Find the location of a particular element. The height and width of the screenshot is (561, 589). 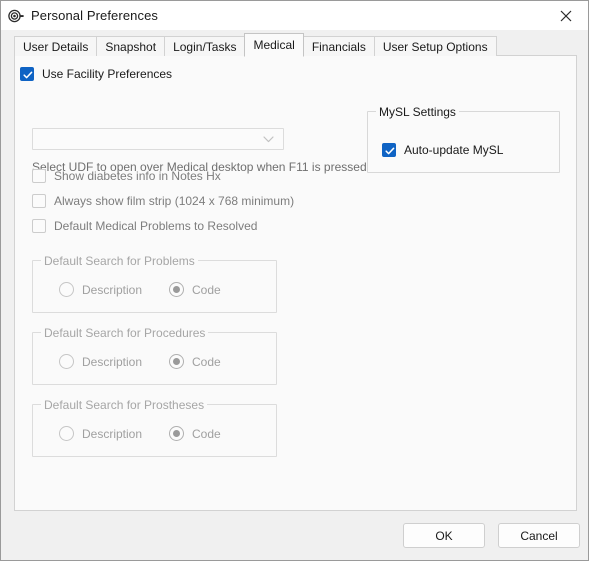

radio-problems-description: Description is located at coordinates (100, 289).